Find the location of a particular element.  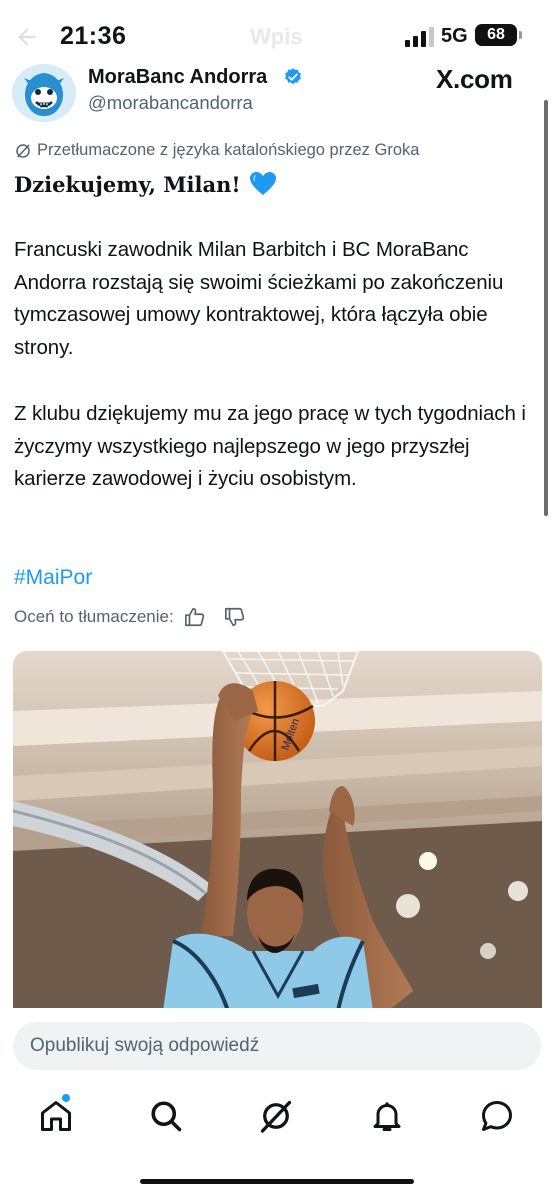

bottom-tab-bar is located at coordinates (277, 1122).